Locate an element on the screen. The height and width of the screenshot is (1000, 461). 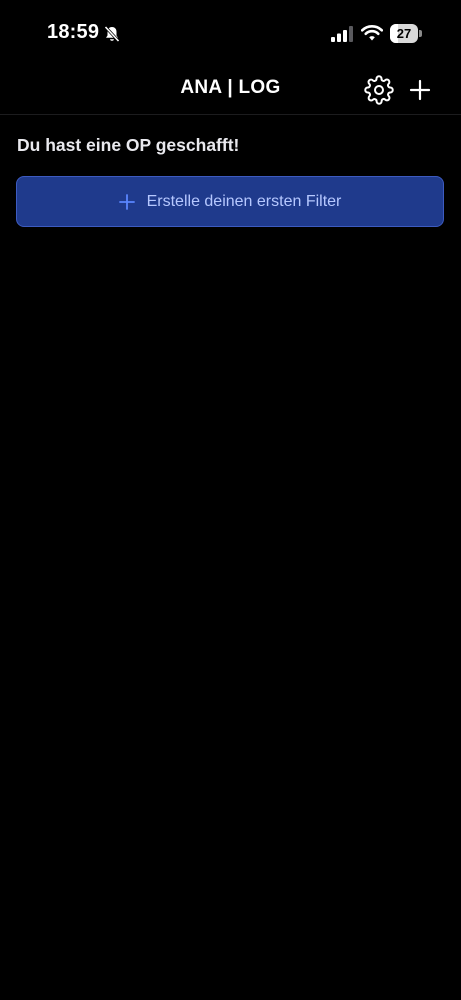
create-filter-label: Erstelle deinen ersten Filter is located at coordinates (244, 201).